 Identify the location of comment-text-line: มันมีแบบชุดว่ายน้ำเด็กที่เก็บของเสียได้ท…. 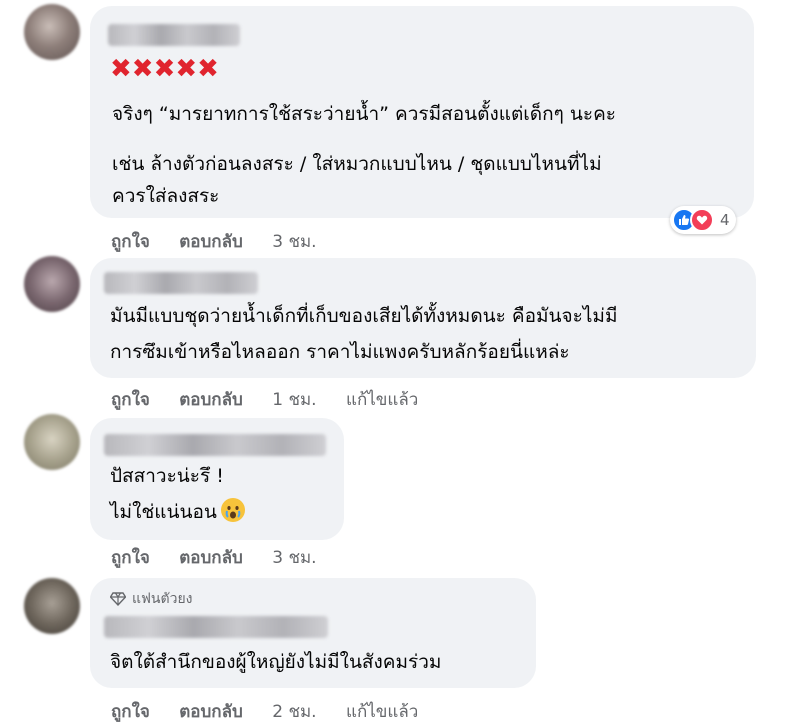
(364, 316).